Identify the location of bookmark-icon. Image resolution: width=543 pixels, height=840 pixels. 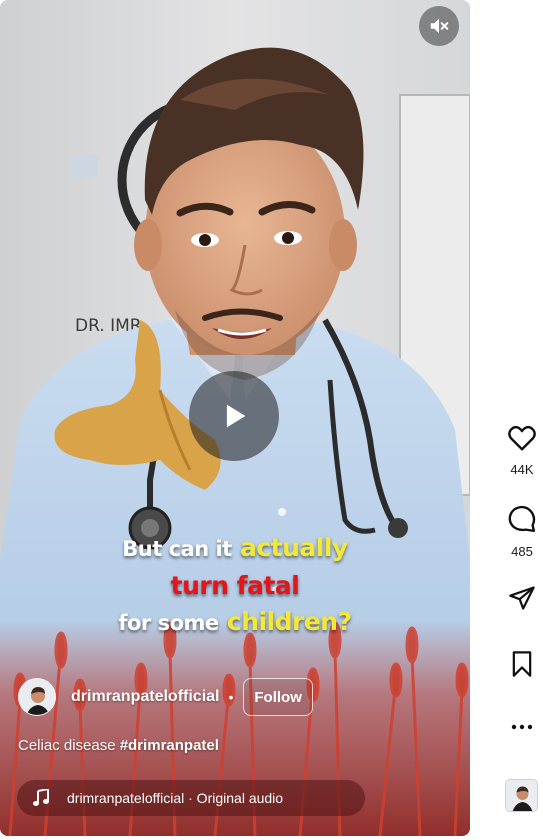
(522, 664).